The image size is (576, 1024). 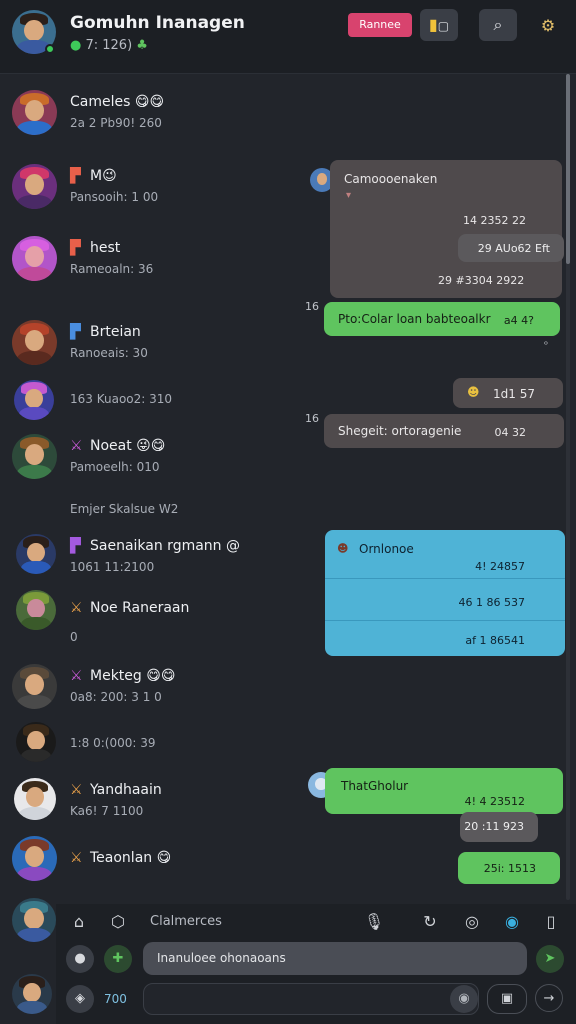 I want to click on search-icon: ⌕, so click(x=498, y=24).